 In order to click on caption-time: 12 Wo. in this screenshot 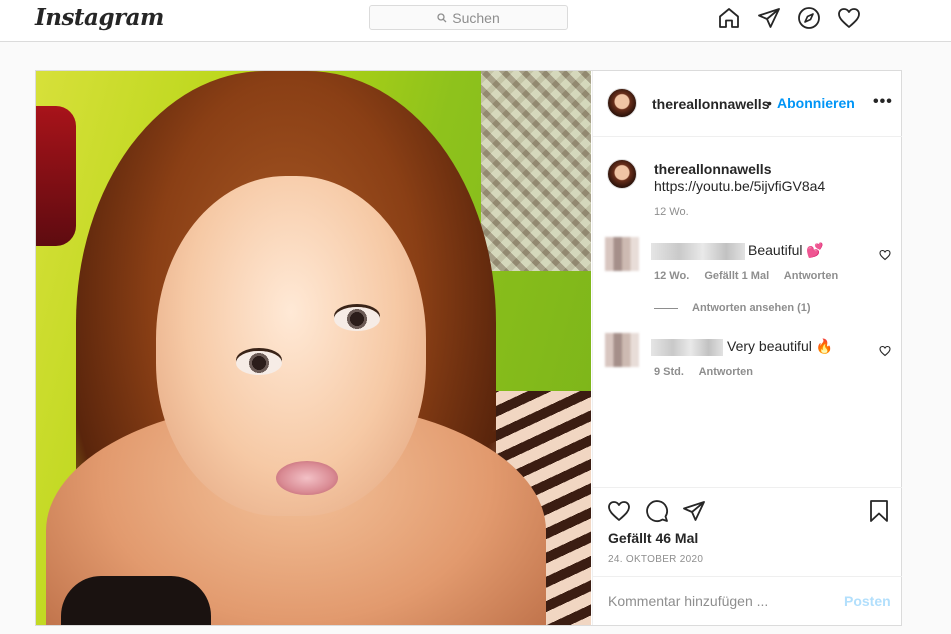, I will do `click(671, 212)`.